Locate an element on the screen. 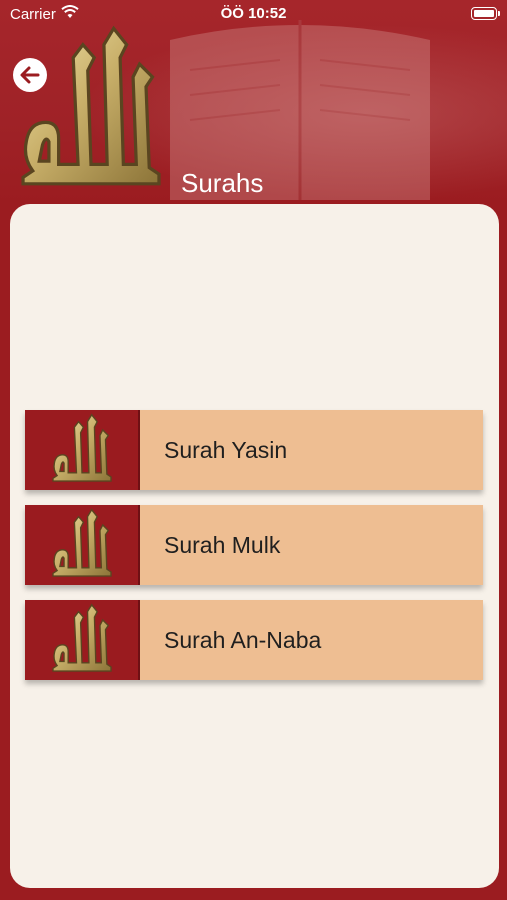 Image resolution: width=507 pixels, height=900 pixels. battery-icon is located at coordinates (485, 13).